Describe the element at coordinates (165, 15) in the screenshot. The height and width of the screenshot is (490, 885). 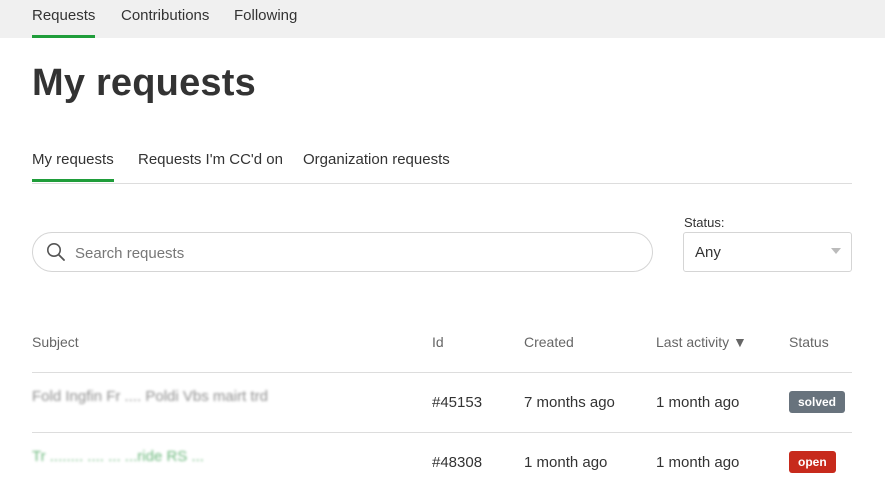
I see `top-nav-contributions: Contributions` at that location.